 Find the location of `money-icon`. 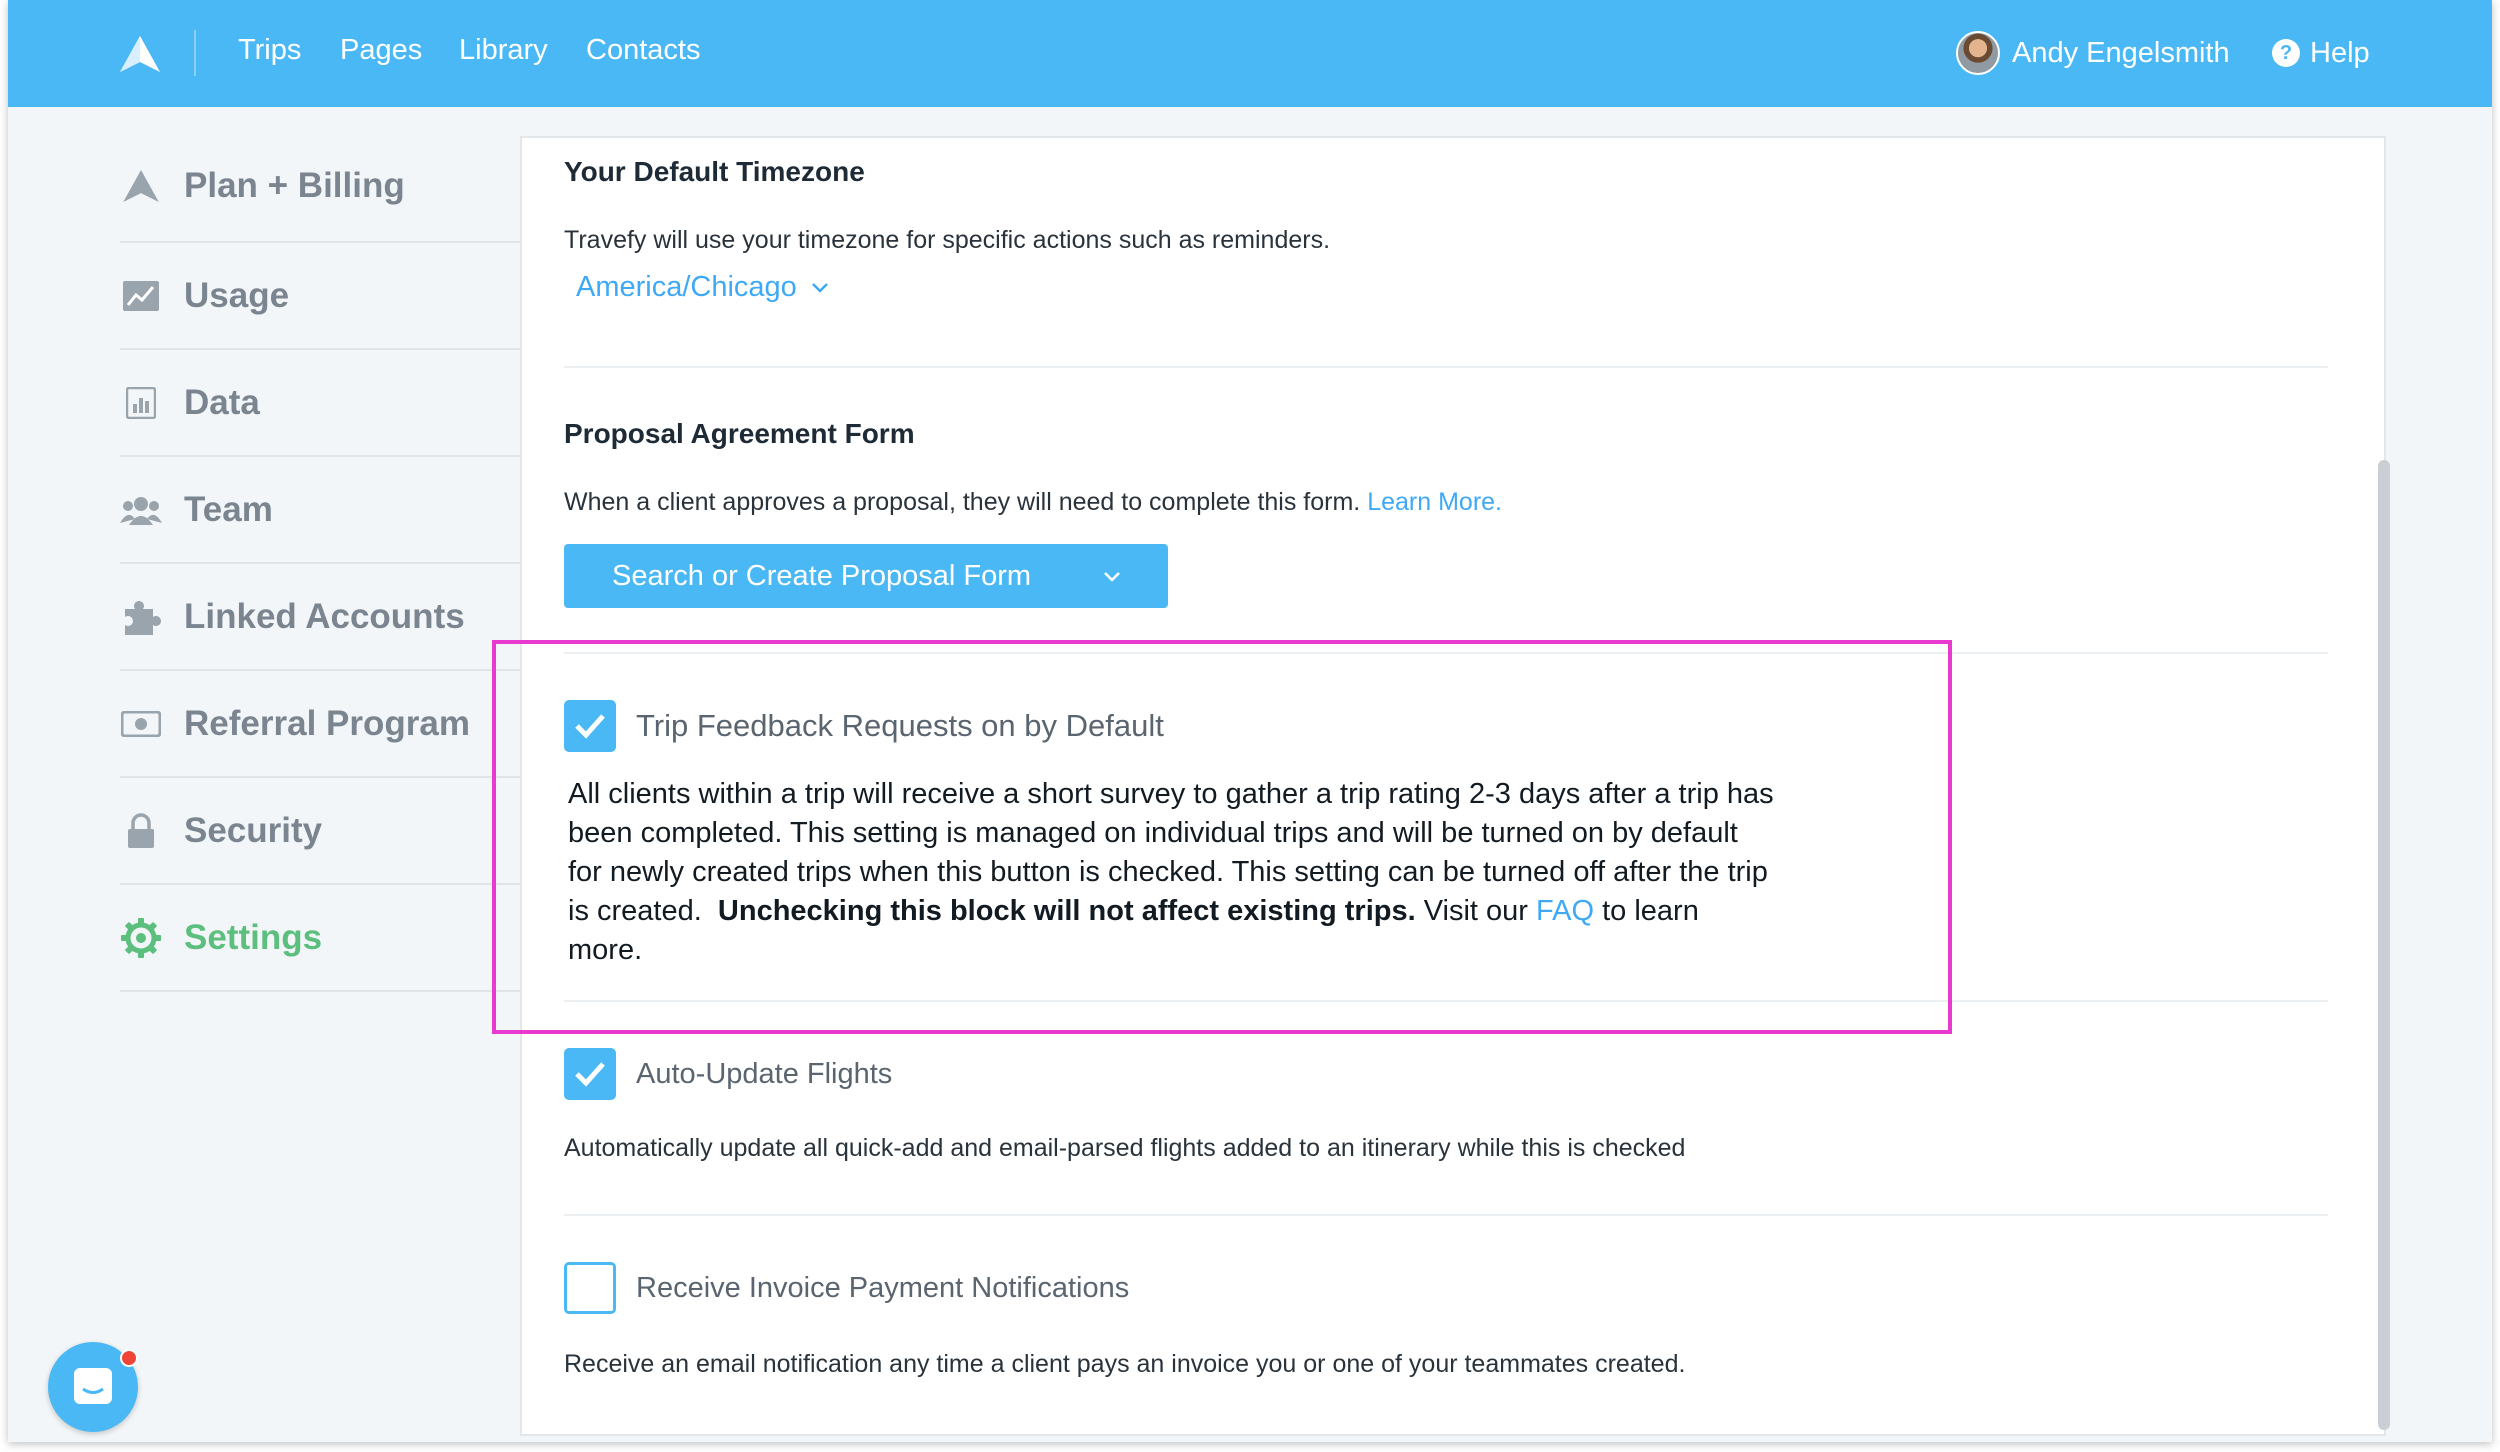

money-icon is located at coordinates (141, 724).